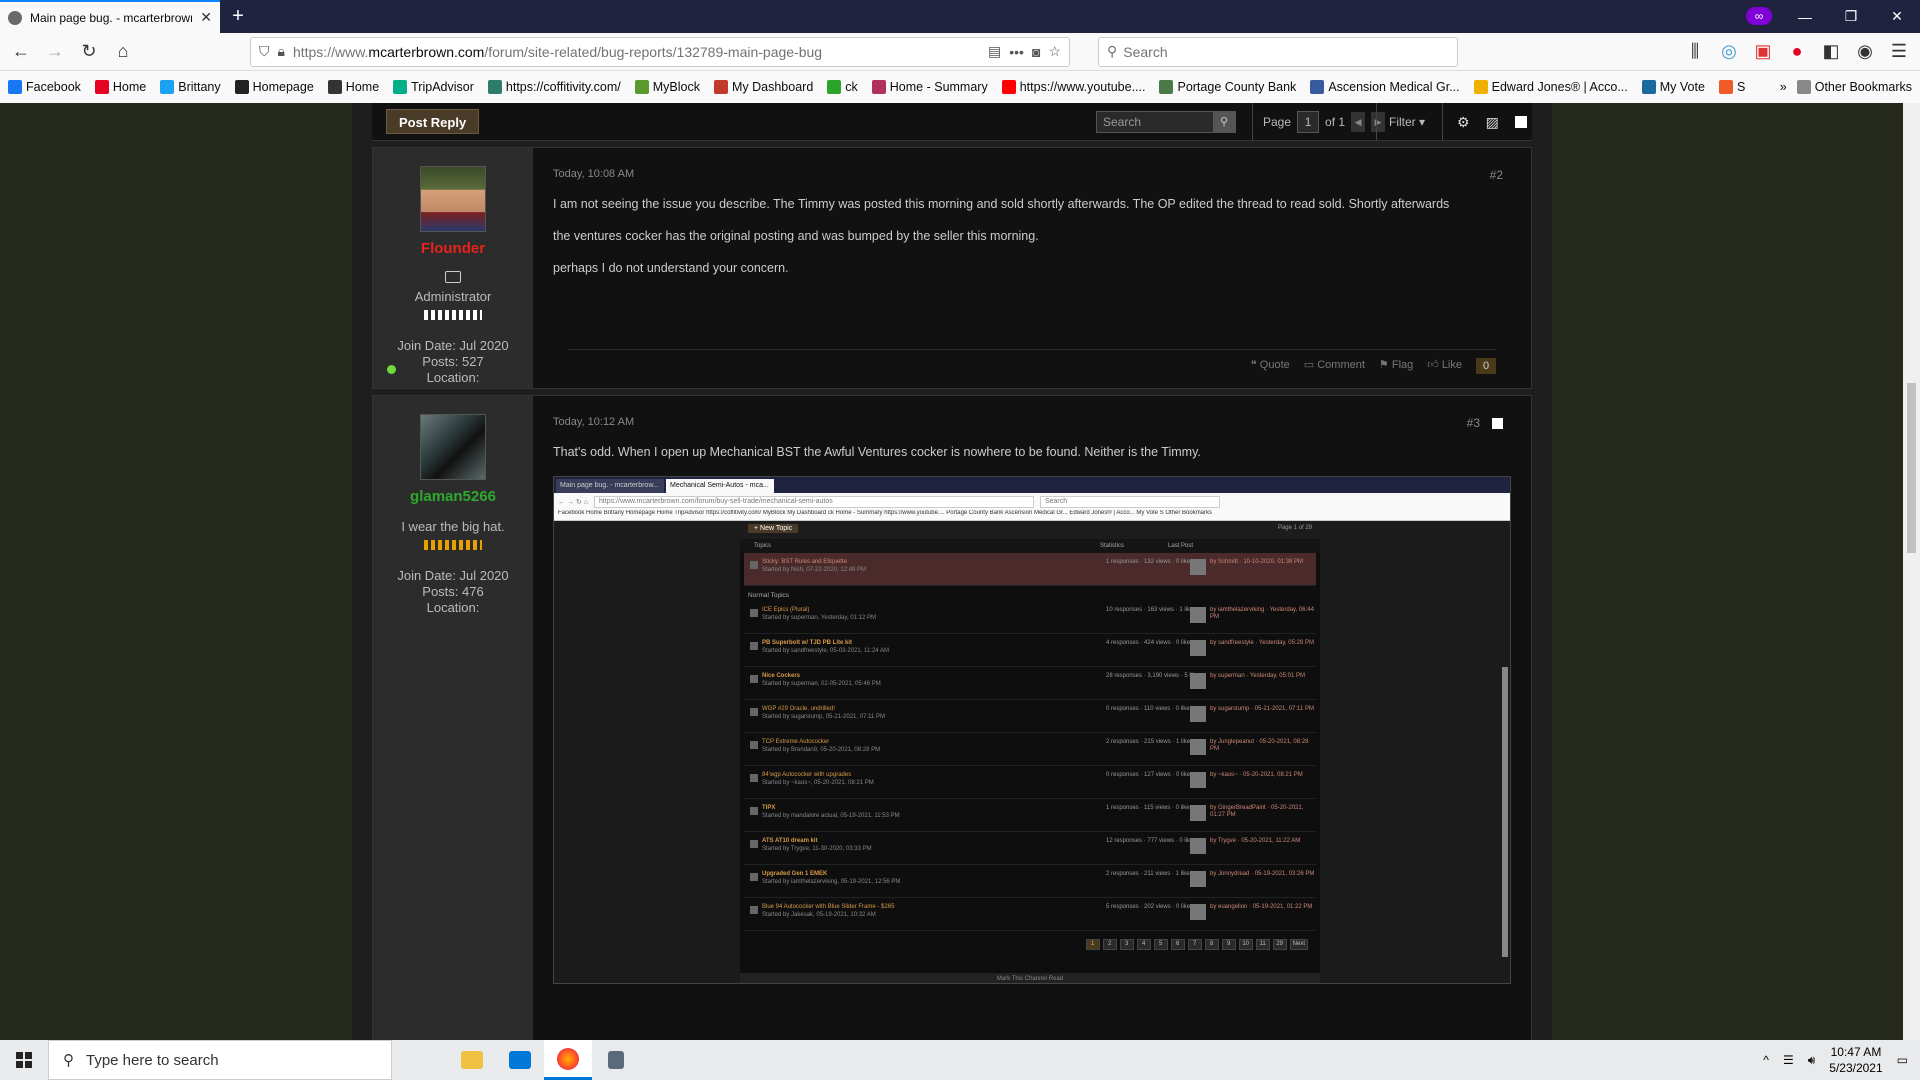 This screenshot has width=1920, height=1080. Describe the element at coordinates (1166, 122) in the screenshot. I see `thread-search-input: Search ⚲` at that location.